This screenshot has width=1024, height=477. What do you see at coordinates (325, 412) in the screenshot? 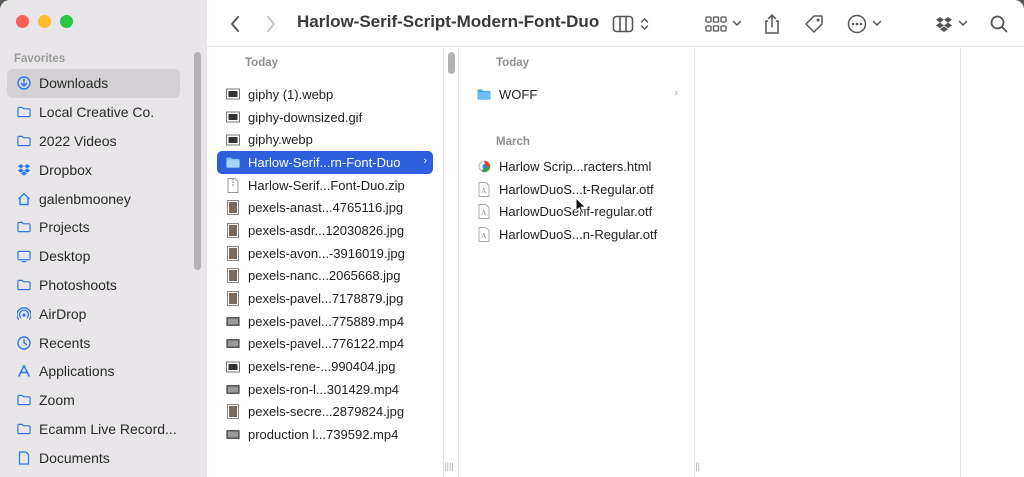
I see `file-row: pexels-secre...2879824.jpg` at bounding box center [325, 412].